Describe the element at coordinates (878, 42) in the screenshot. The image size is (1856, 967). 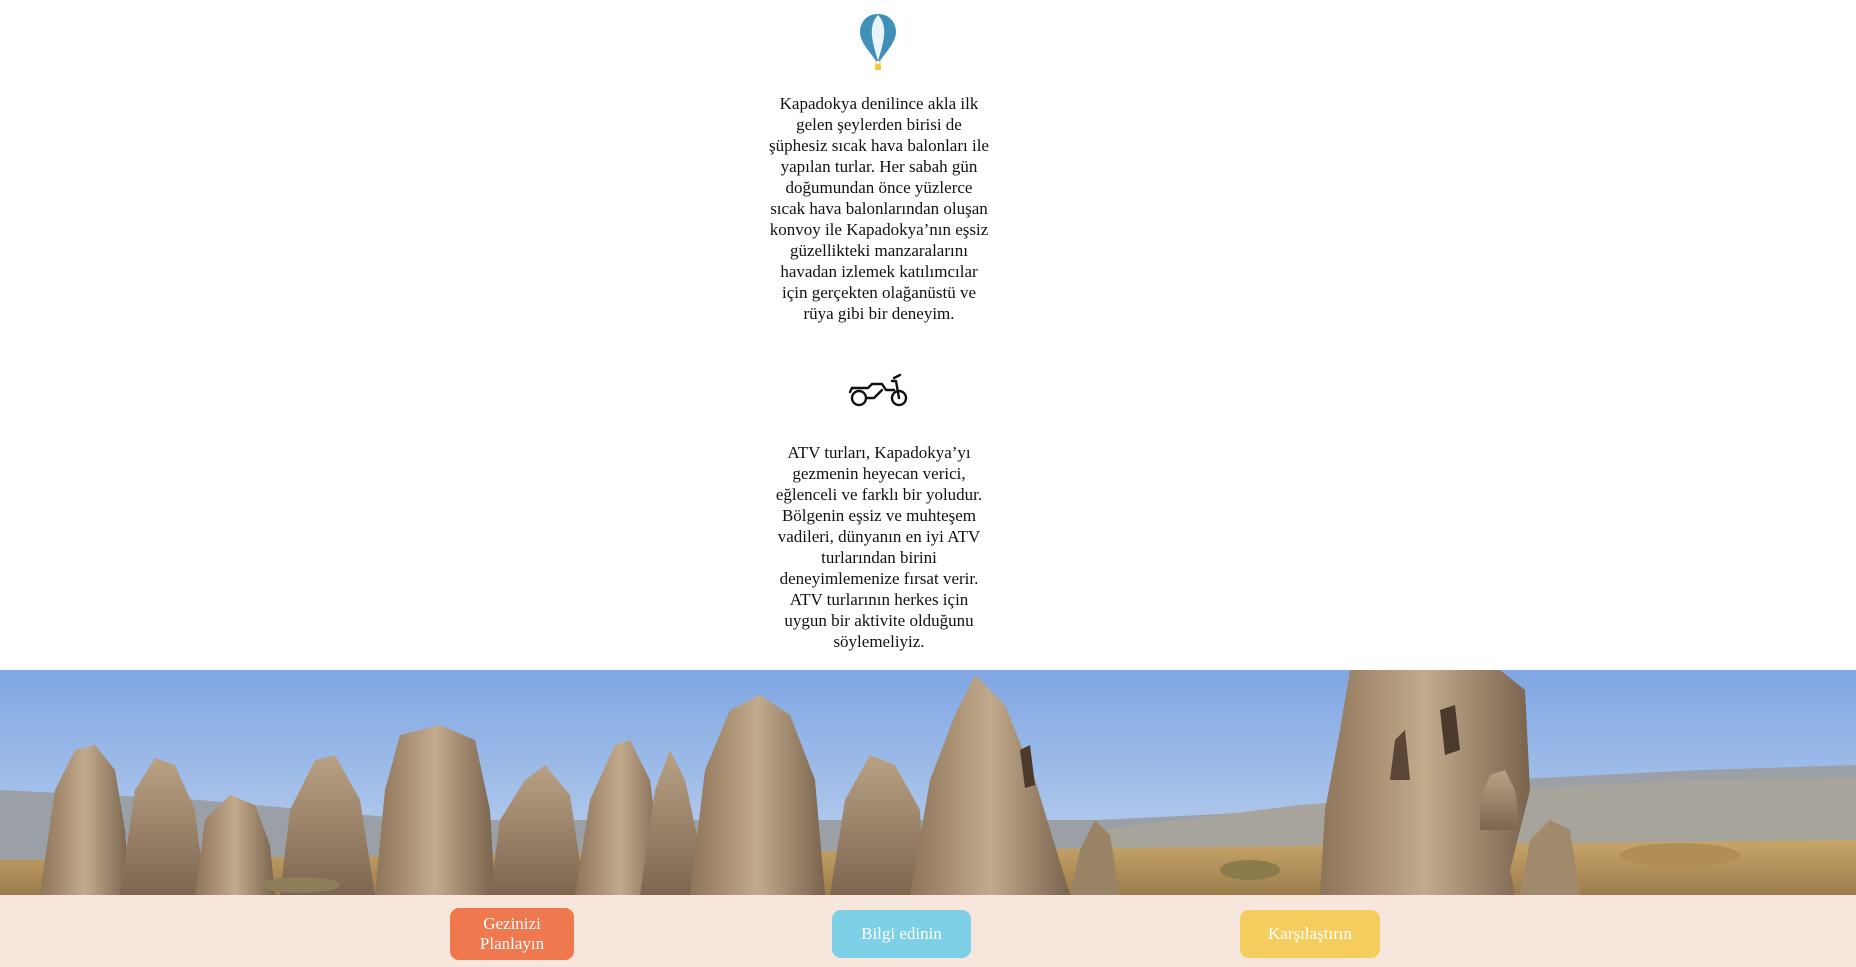
I see `hot-air-balloon-icon` at that location.